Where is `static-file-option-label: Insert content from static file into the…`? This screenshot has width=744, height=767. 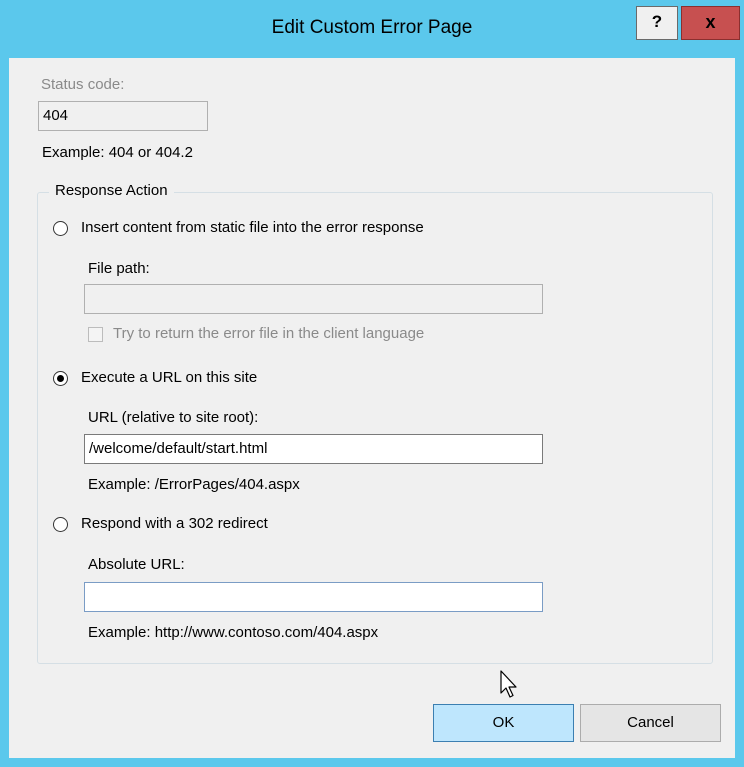
static-file-option-label: Insert content from static file into the… is located at coordinates (252, 227).